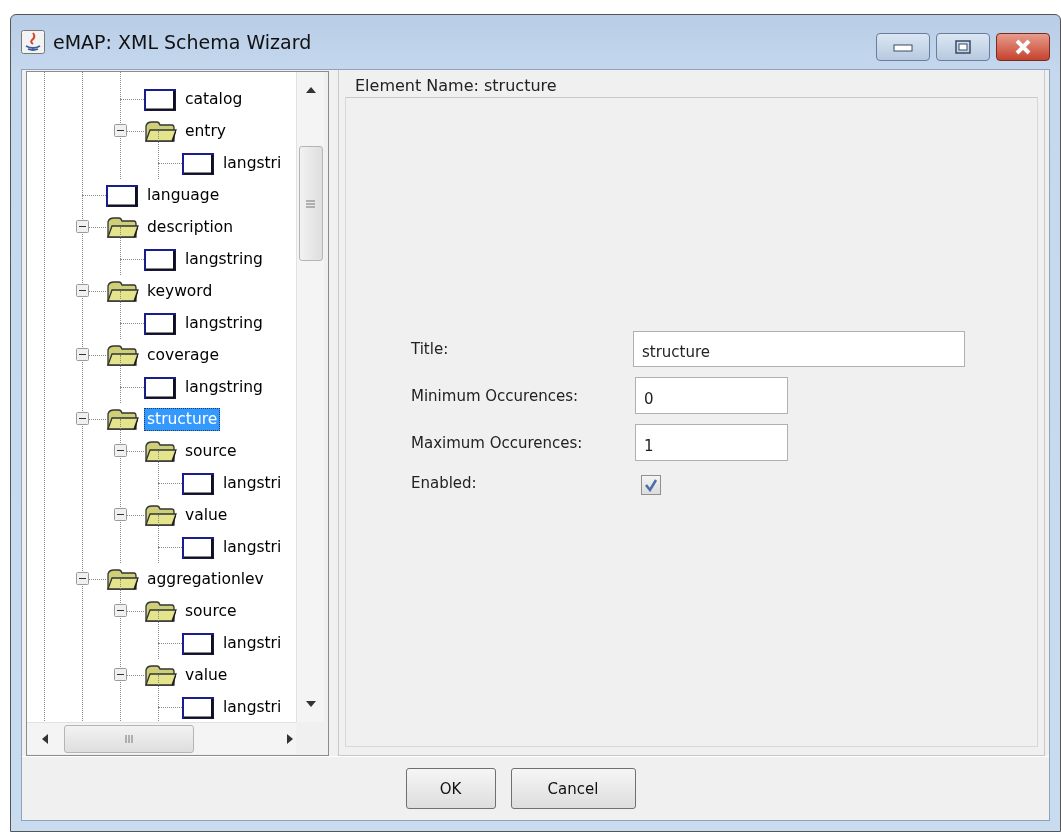 The height and width of the screenshot is (832, 1061). I want to click on window-title: eMAP: XML Schema Wizard, so click(183, 42).